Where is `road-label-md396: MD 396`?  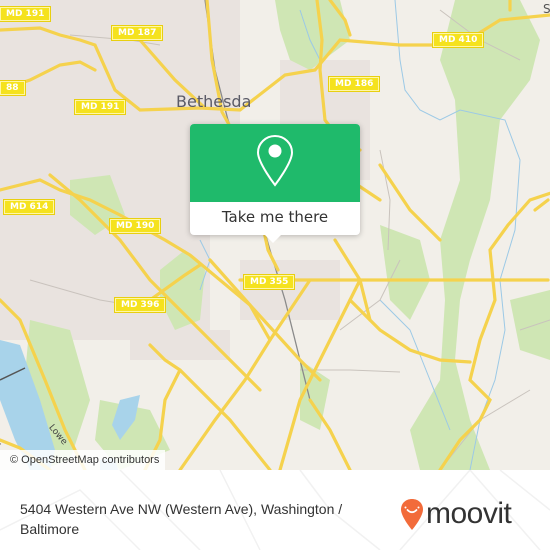
road-label-md396: MD 396 is located at coordinates (140, 305).